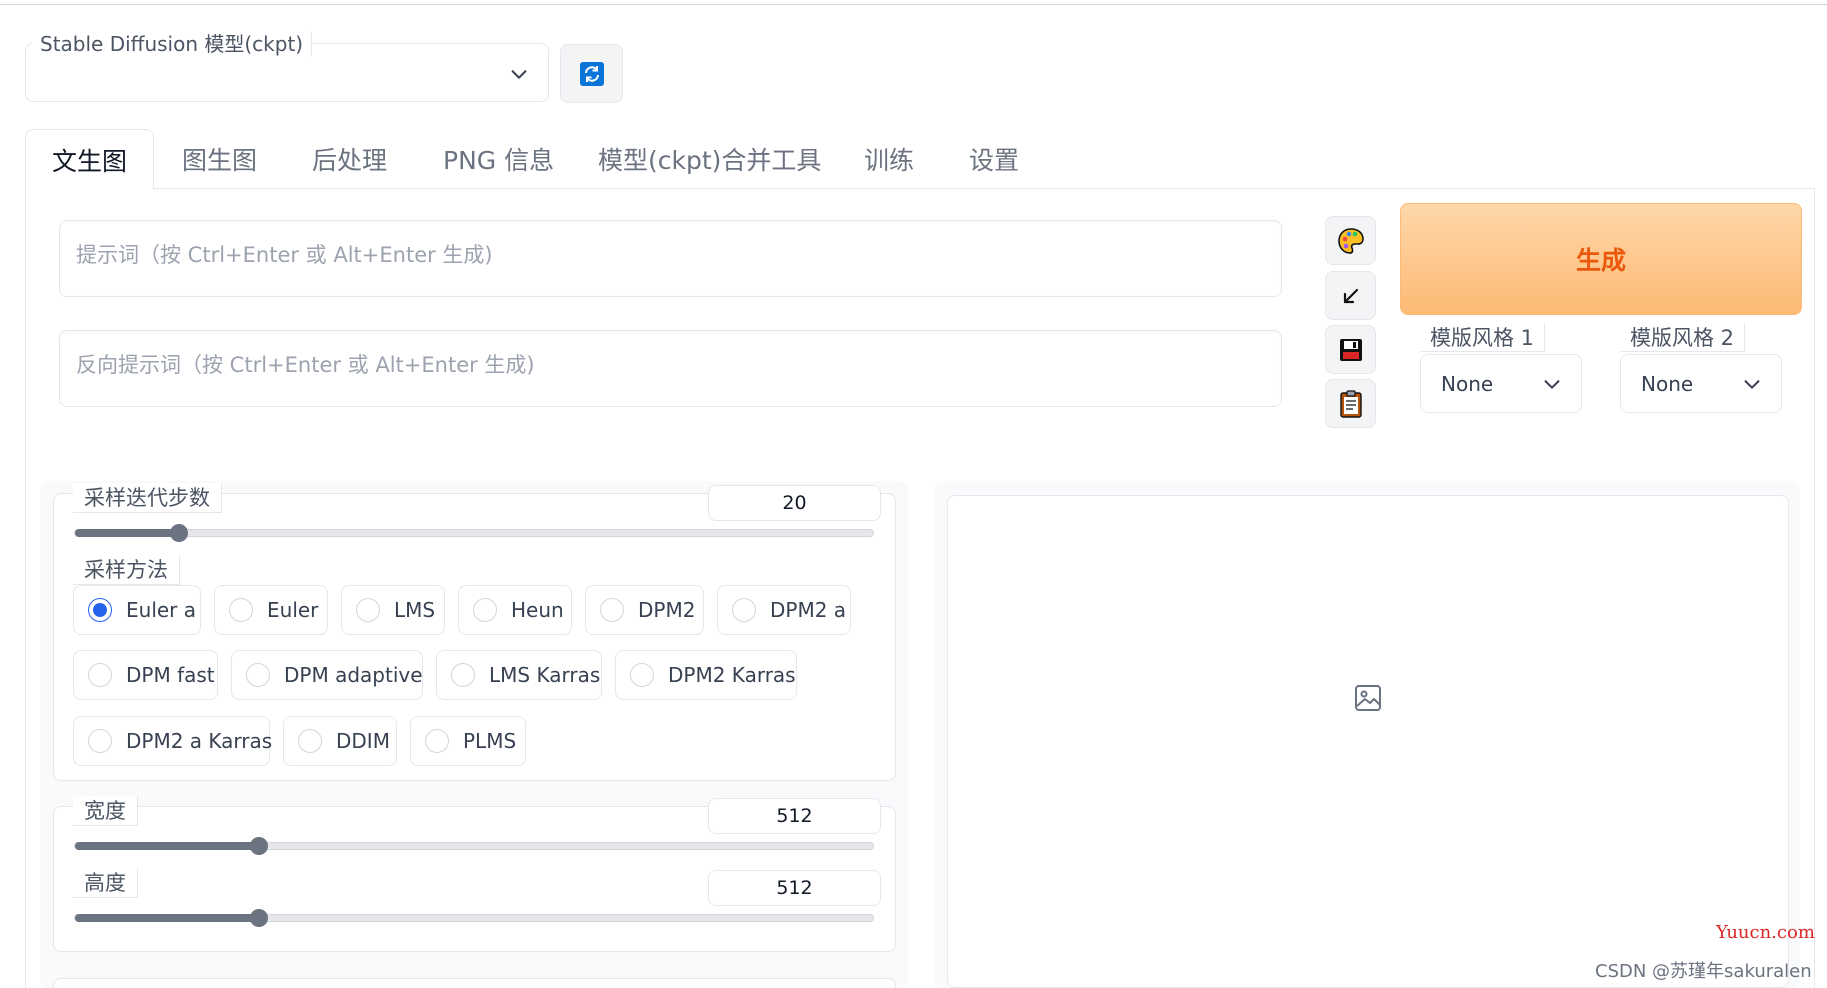 This screenshot has height=988, width=1827. I want to click on style-1-label: 模版风格 1, so click(1483, 338).